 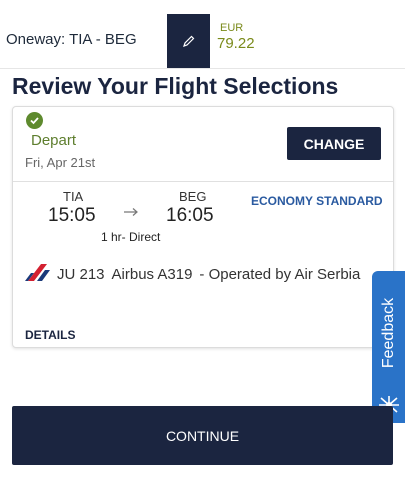 I want to click on divider, so click(x=203, y=181).